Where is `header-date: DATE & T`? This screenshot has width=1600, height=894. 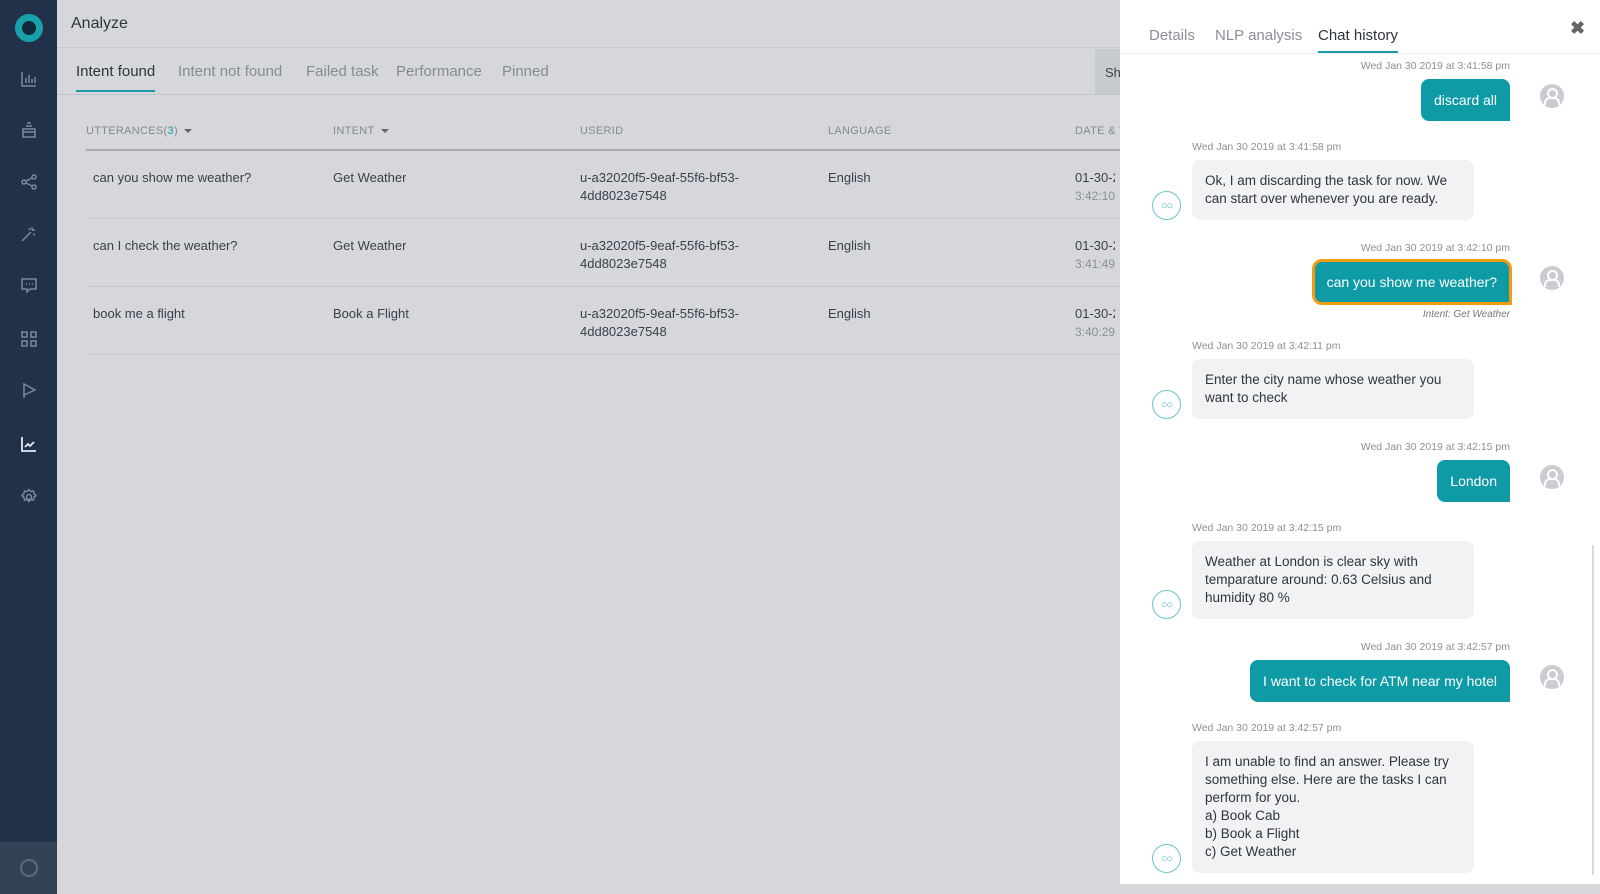 header-date: DATE & T is located at coordinates (1100, 131).